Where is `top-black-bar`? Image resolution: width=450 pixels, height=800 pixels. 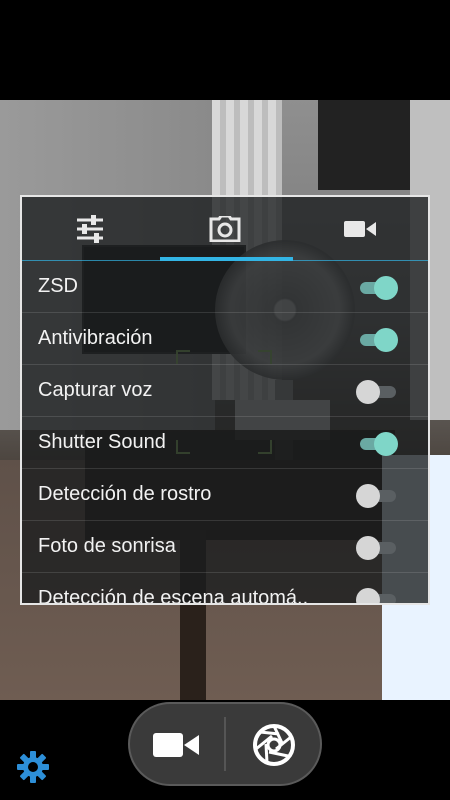 top-black-bar is located at coordinates (225, 50).